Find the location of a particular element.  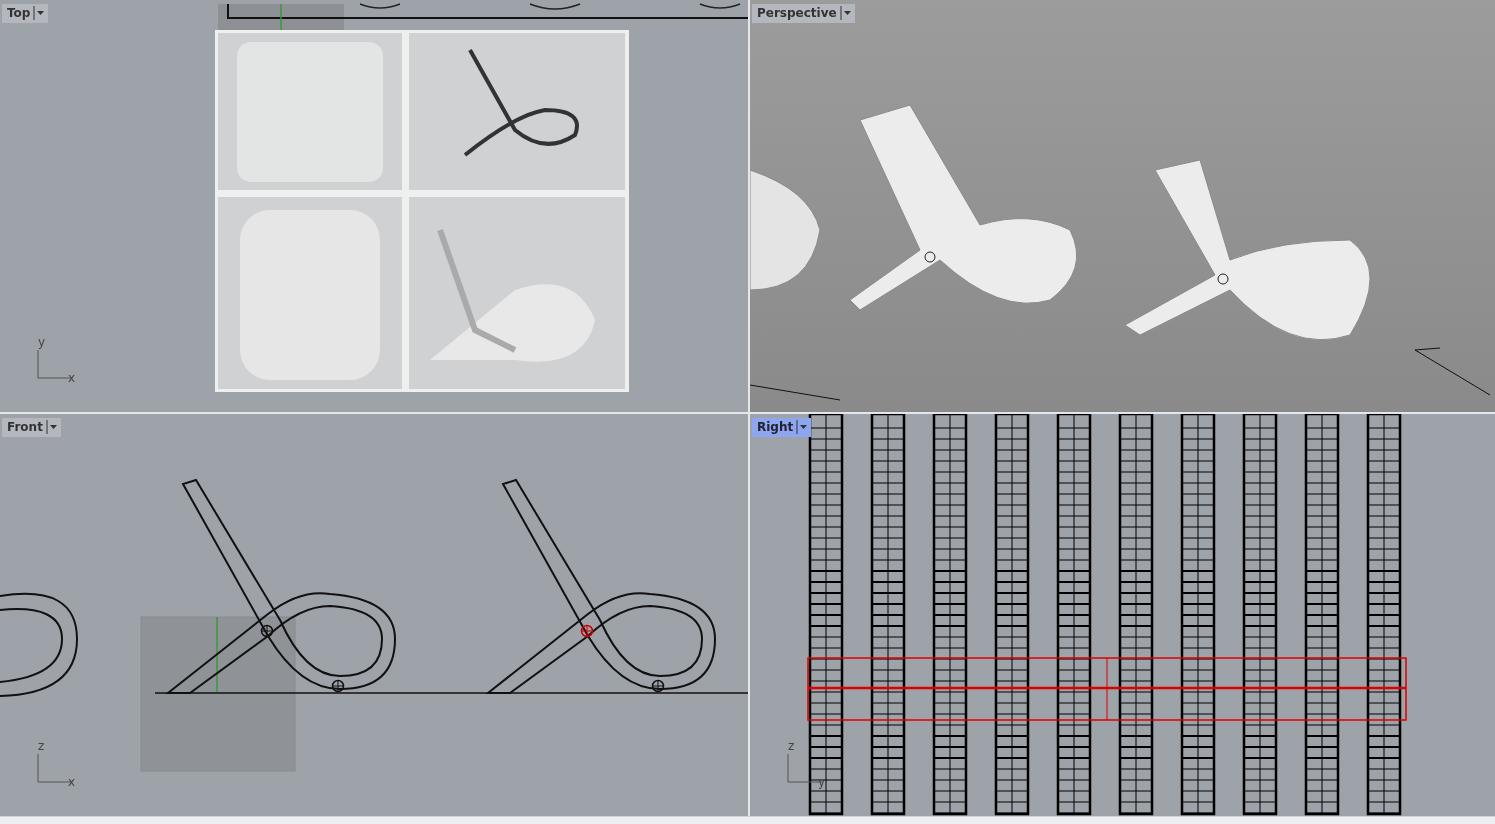

viewport-tab: Top is located at coordinates (25, 13).